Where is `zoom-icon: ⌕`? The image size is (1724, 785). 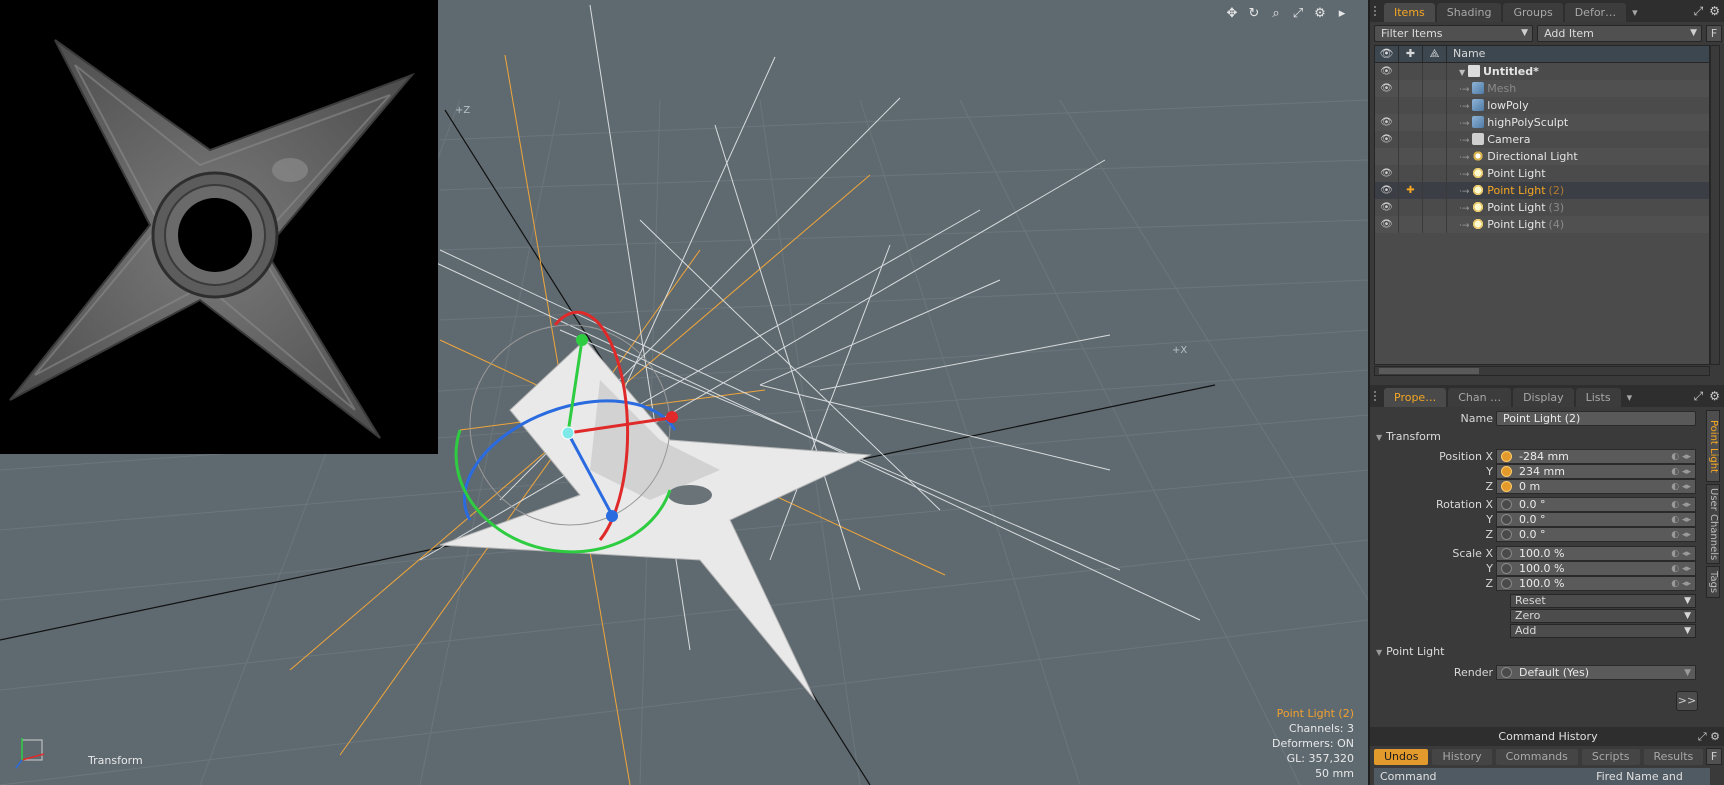 zoom-icon: ⌕ is located at coordinates (1276, 14).